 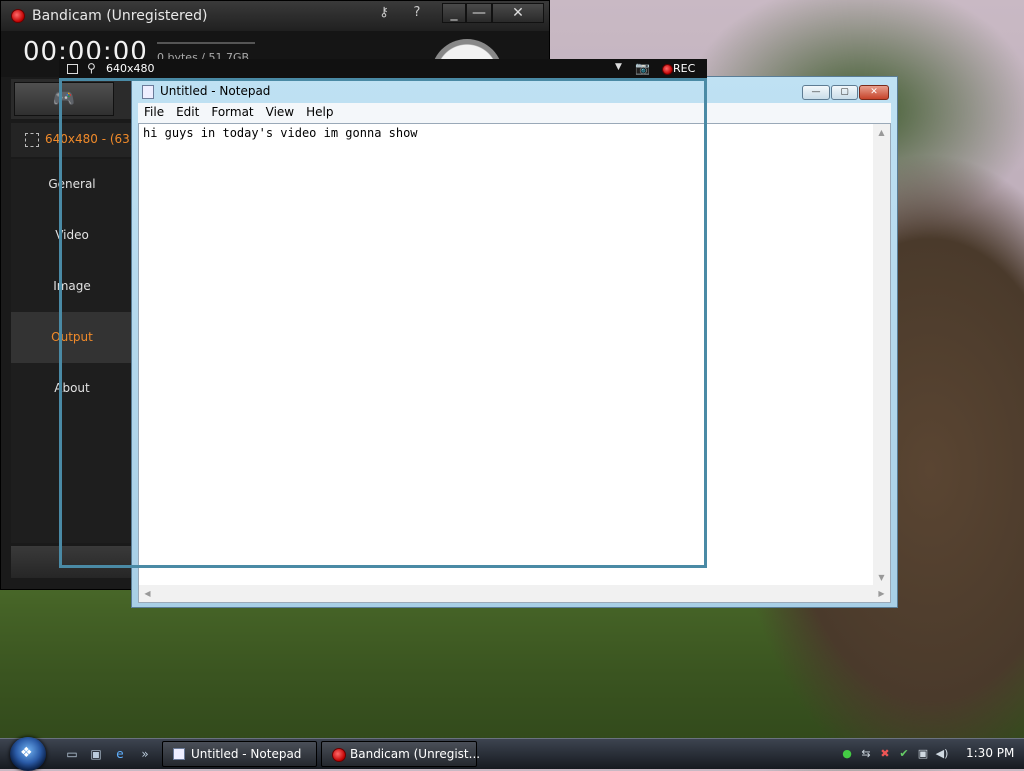 I want to click on region-select-icon, so click(x=32, y=140).